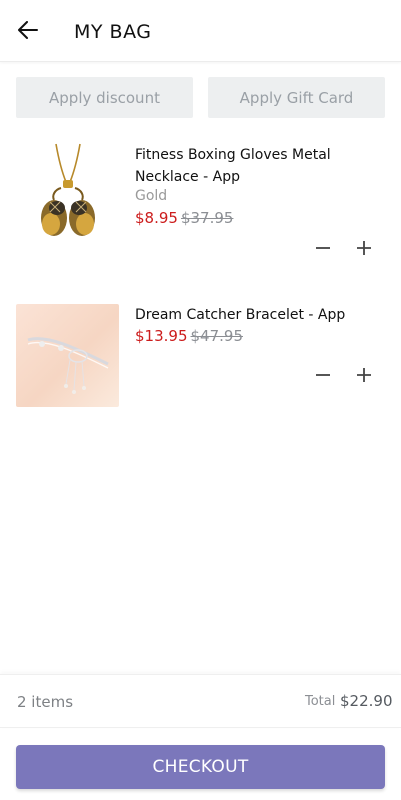 Image resolution: width=401 pixels, height=800 pixels. Describe the element at coordinates (113, 32) in the screenshot. I see `page-title: MY BAG` at that location.